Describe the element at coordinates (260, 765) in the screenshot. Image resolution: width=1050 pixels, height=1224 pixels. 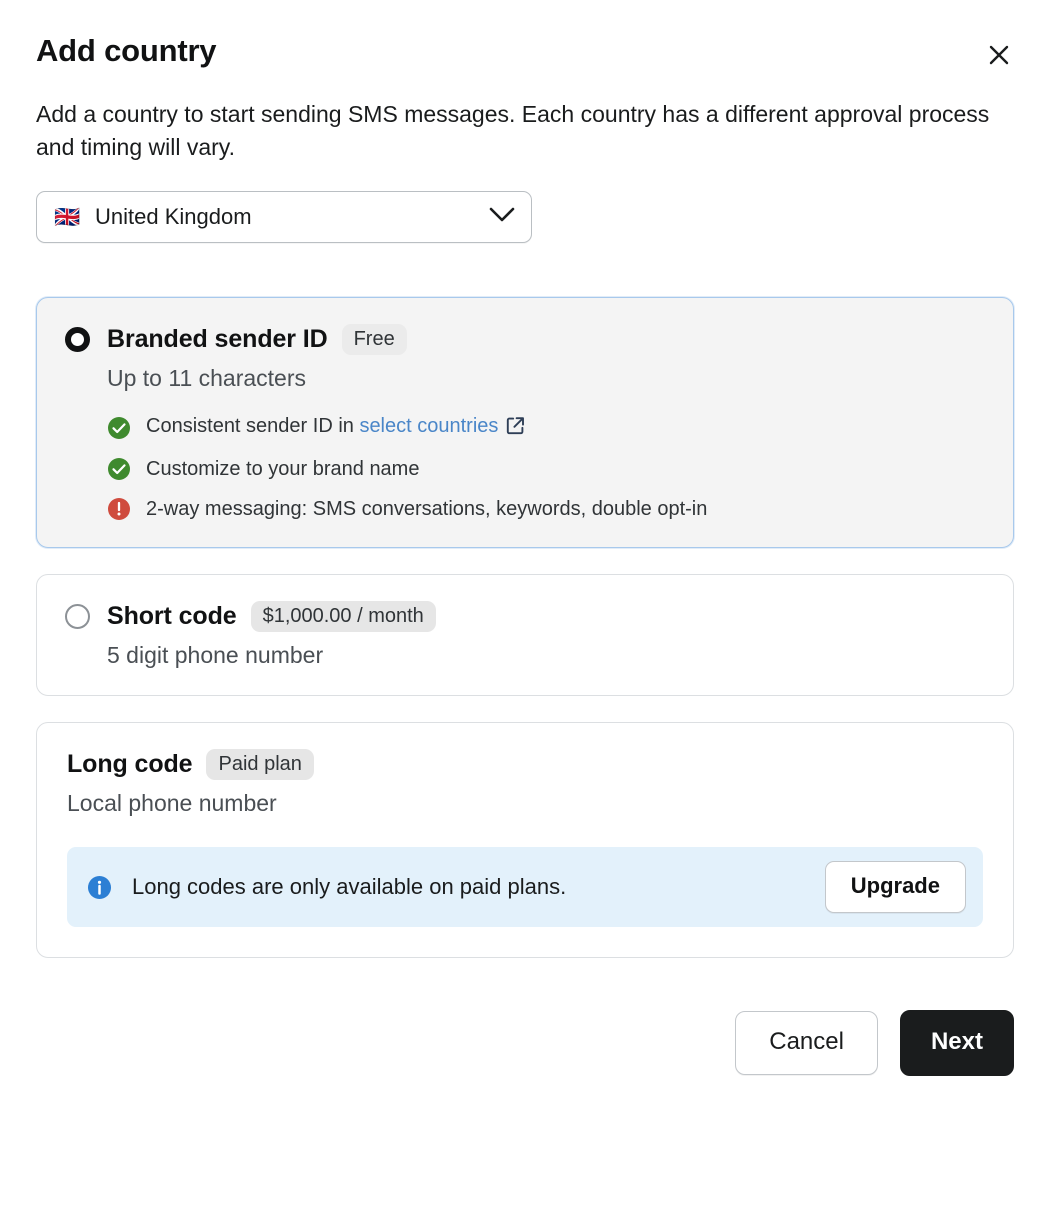
I see `option-badge: Paid plan` at that location.